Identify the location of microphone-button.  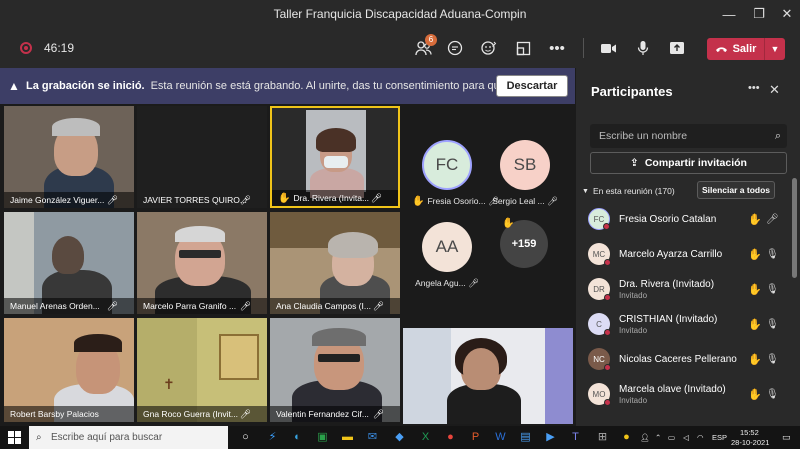
(643, 48).